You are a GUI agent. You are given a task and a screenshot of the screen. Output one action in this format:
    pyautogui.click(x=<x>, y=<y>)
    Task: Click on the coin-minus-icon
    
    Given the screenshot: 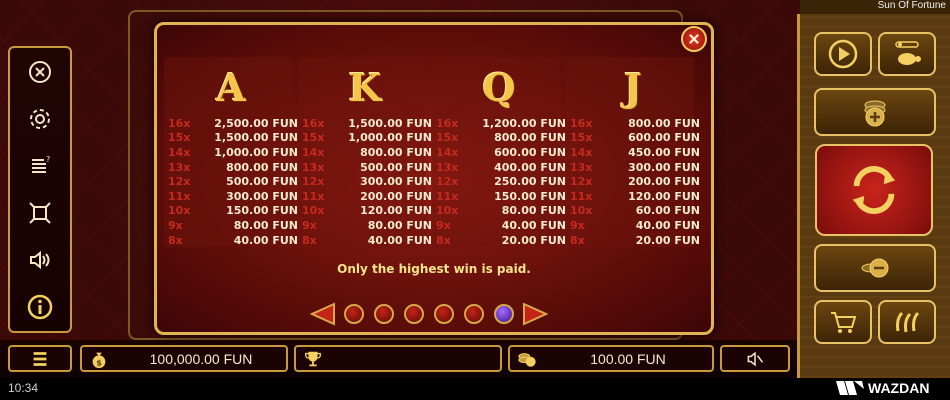 What is the action you would take?
    pyautogui.click(x=875, y=268)
    